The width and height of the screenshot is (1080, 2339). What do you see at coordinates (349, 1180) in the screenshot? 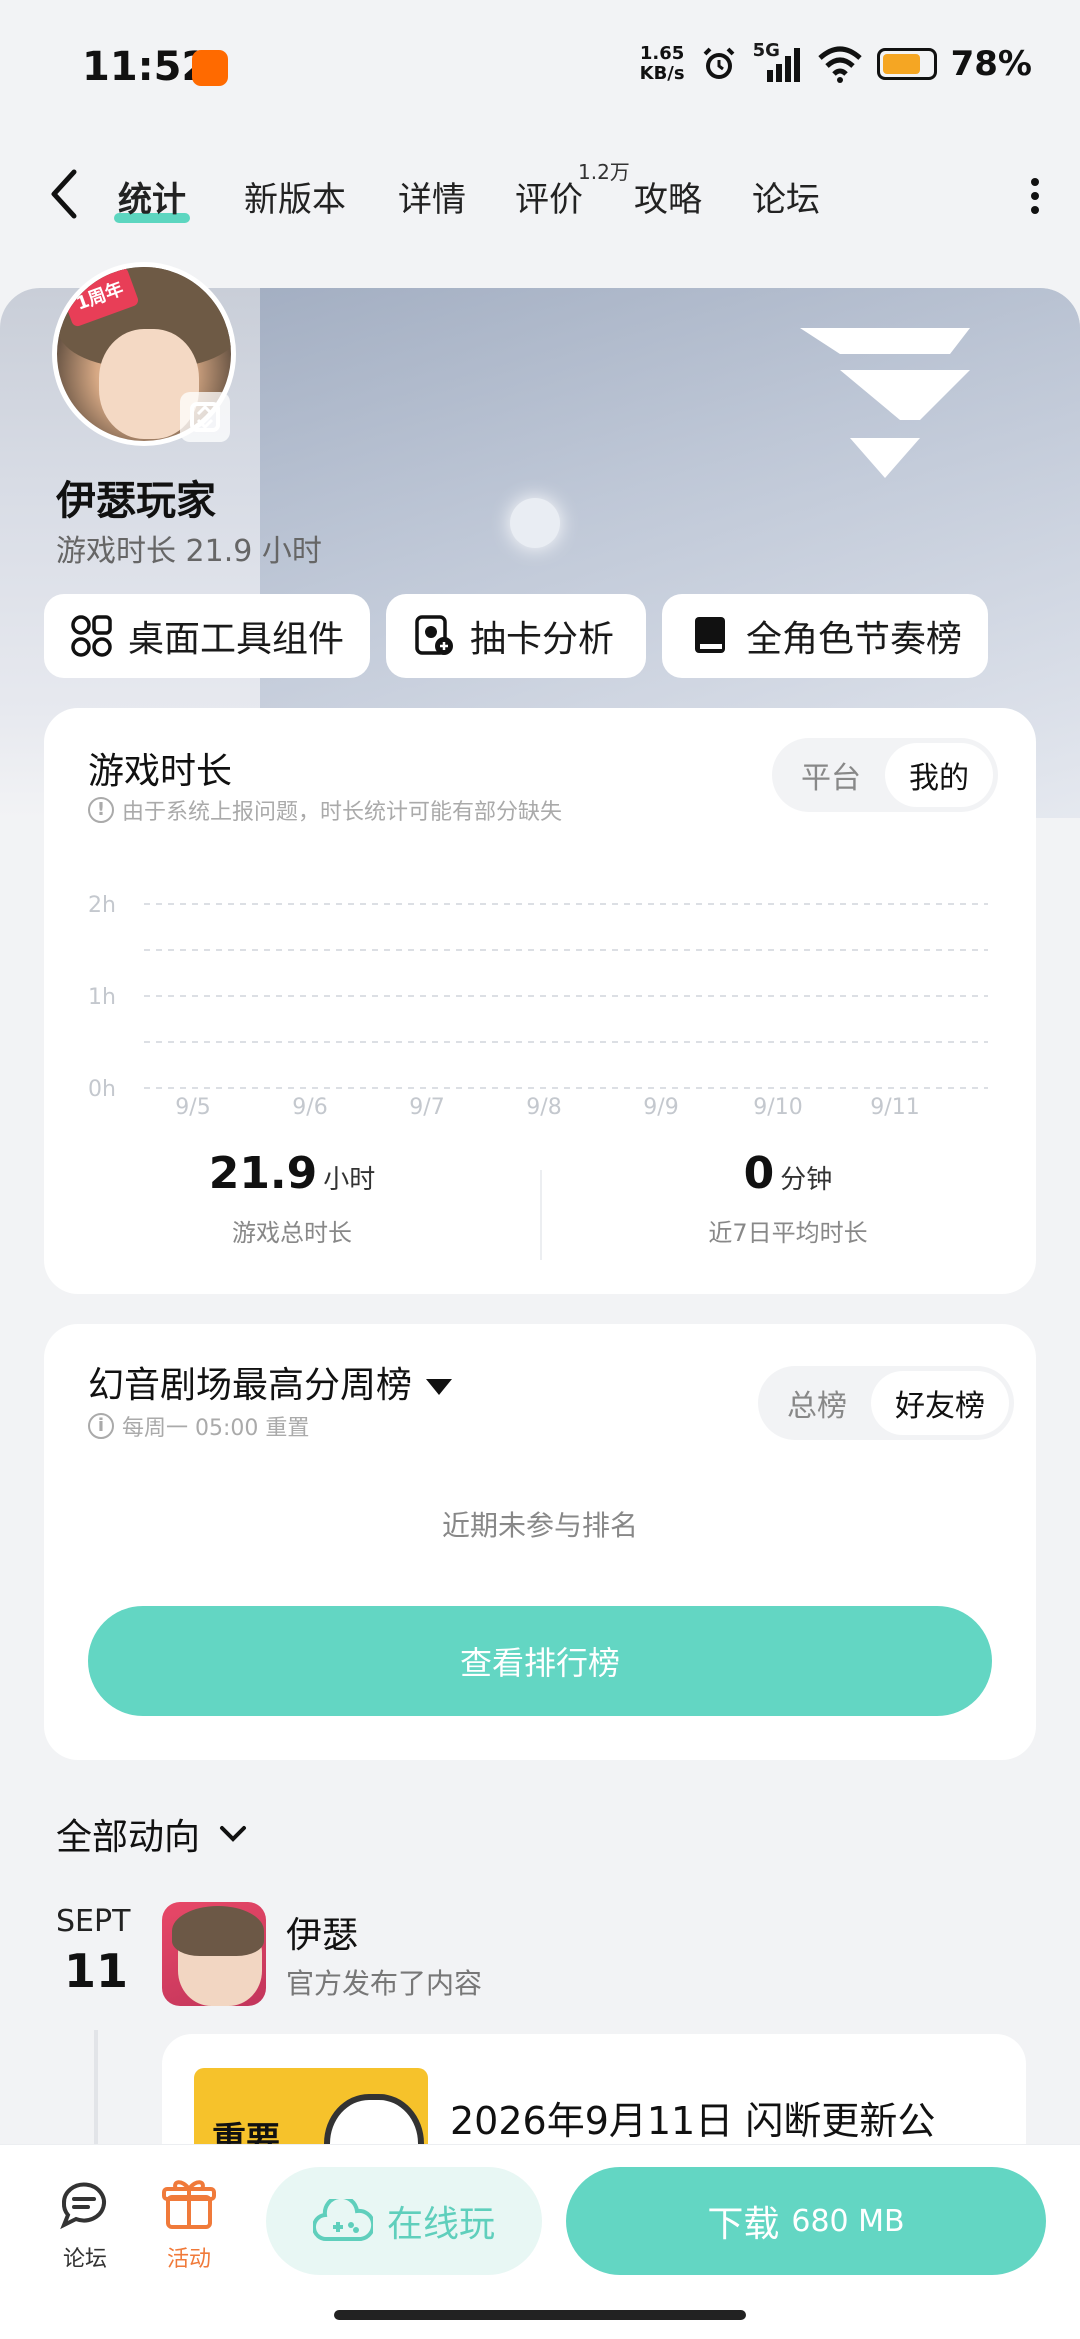
I see `total-playtime-unit: 小时` at bounding box center [349, 1180].